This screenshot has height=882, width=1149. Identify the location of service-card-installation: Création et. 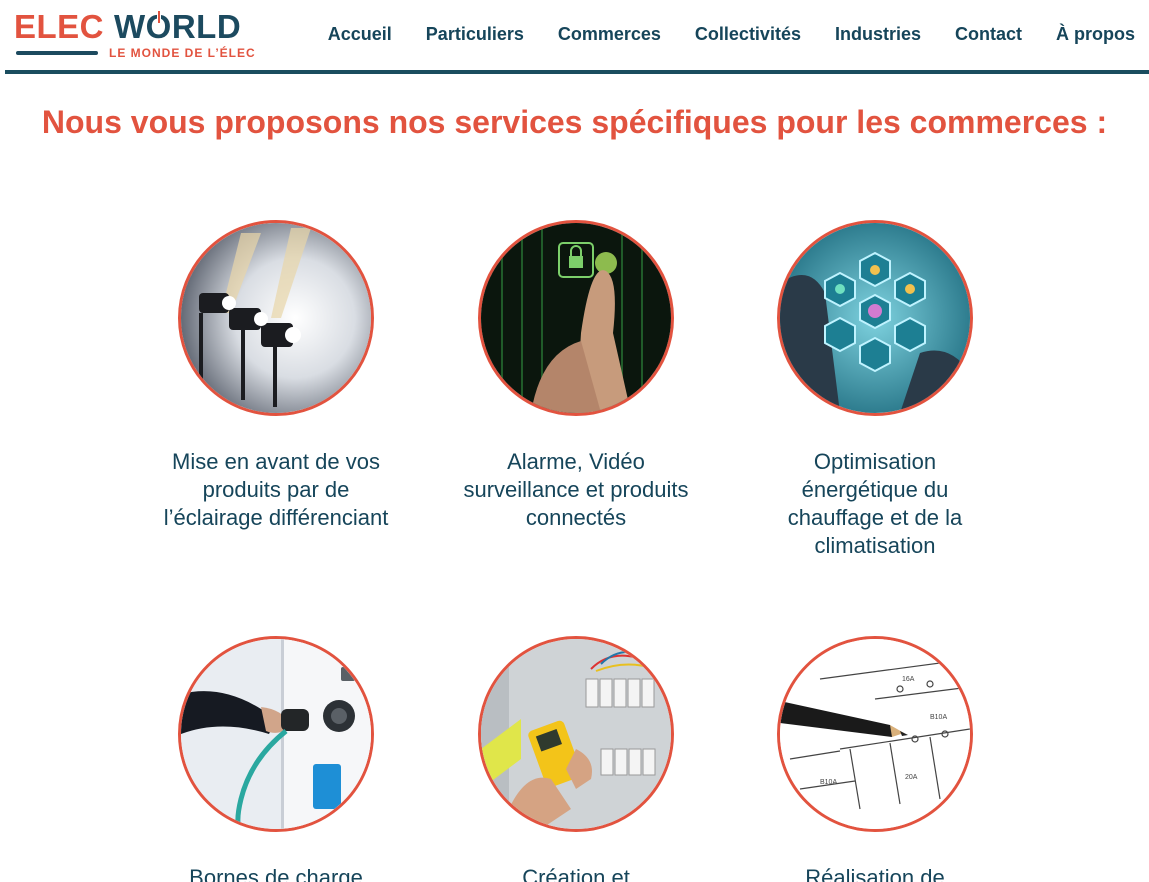
(576, 759).